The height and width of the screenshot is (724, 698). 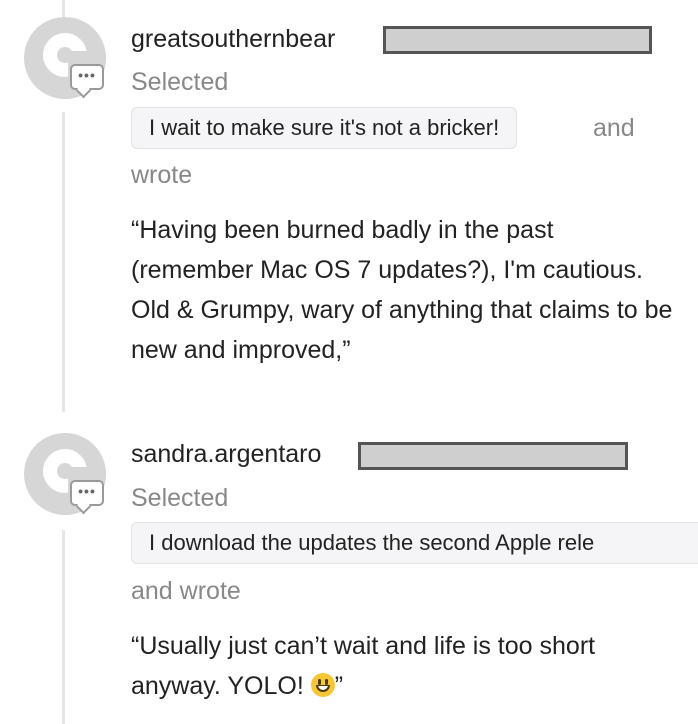 I want to click on redacted-block, so click(x=493, y=456).